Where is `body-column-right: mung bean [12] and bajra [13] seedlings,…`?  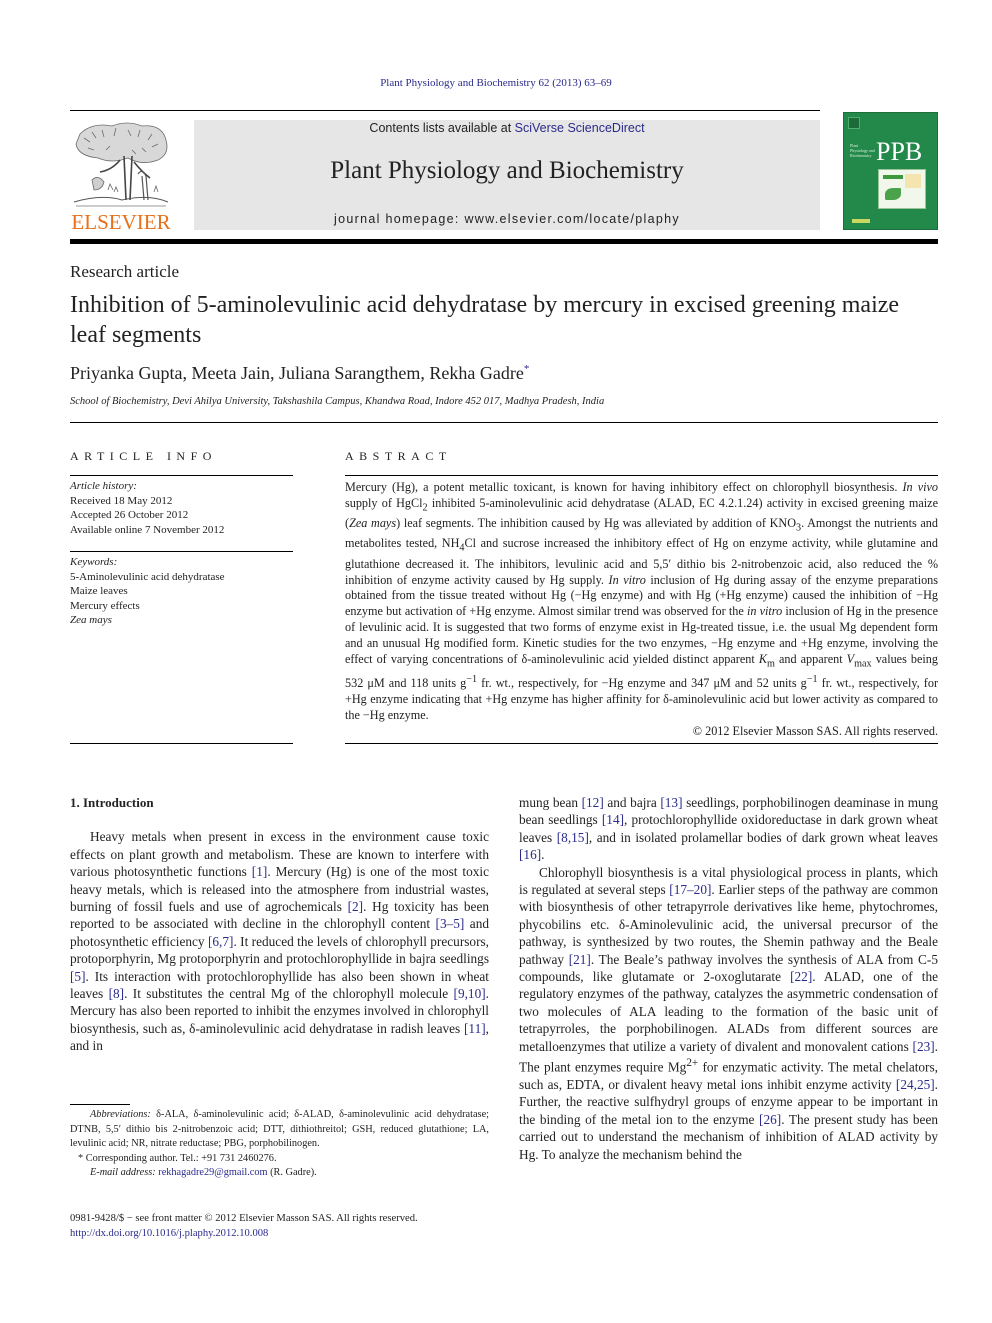 body-column-right: mung bean [12] and bajra [13] seedlings,… is located at coordinates (728, 978).